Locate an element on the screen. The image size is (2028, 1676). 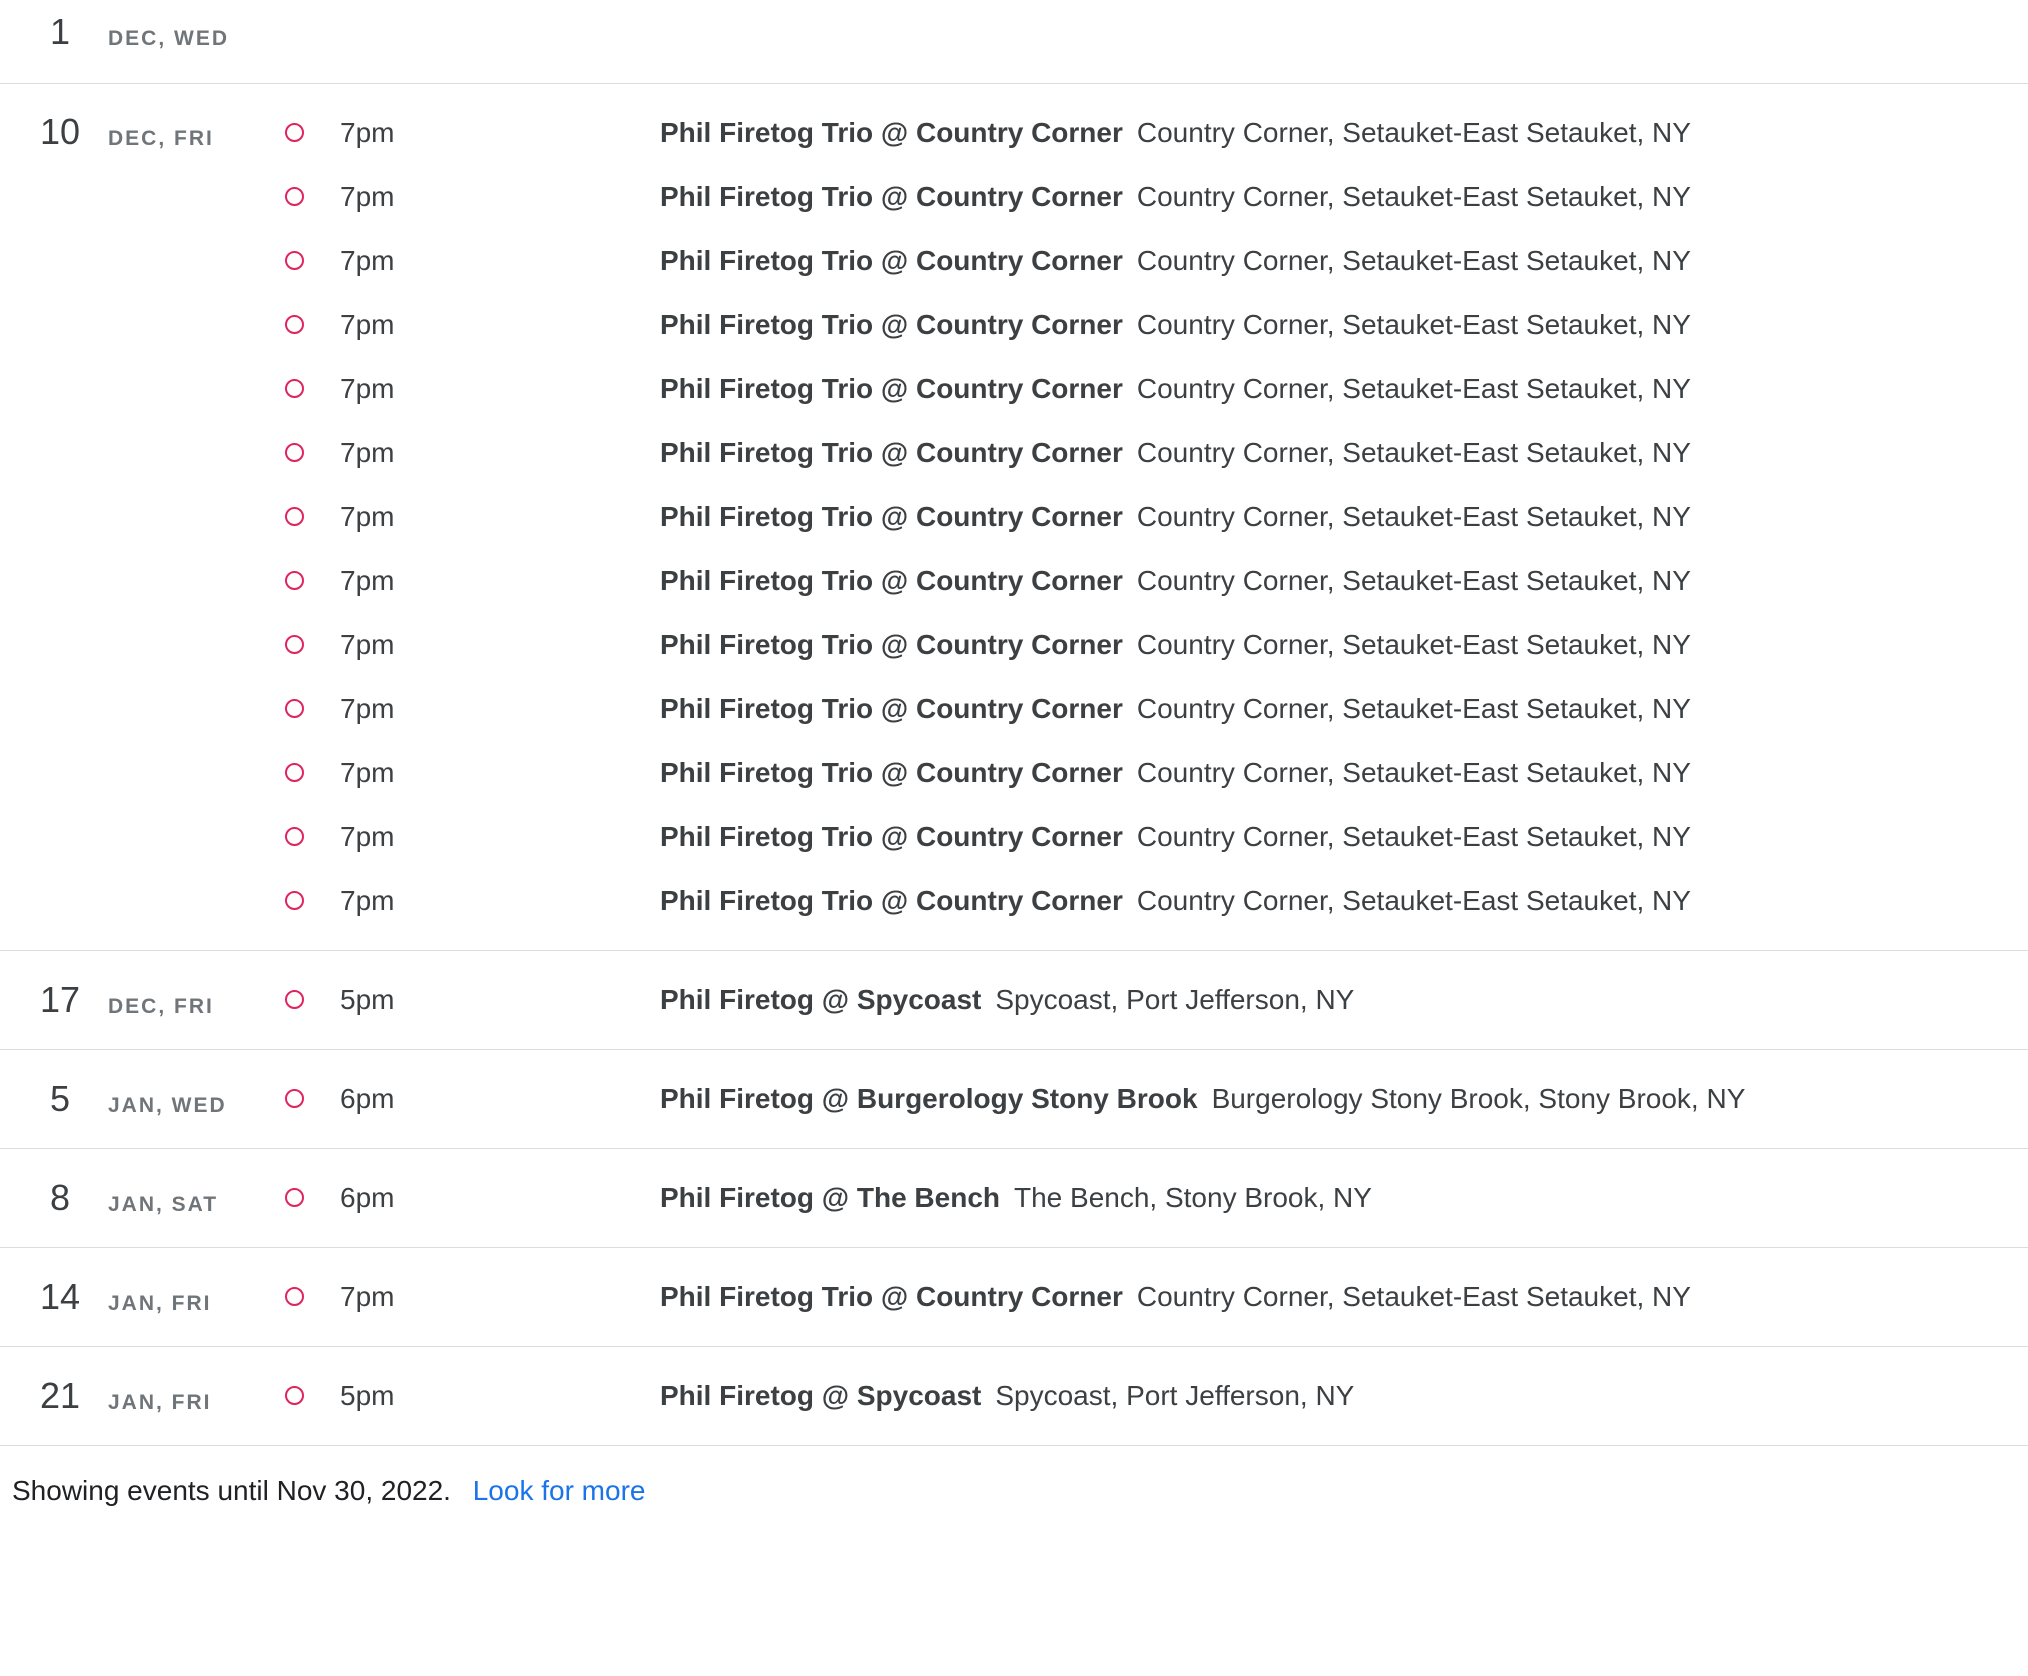
event-time: 6pm is located at coordinates (367, 1098).